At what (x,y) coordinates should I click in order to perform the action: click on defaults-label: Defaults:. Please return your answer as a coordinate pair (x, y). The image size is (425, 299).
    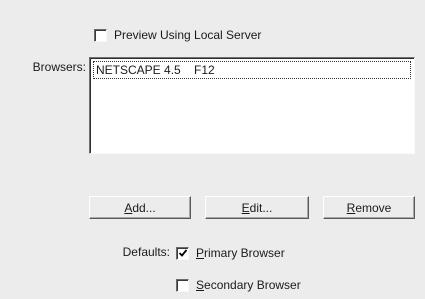
    Looking at the image, I should click on (146, 252).